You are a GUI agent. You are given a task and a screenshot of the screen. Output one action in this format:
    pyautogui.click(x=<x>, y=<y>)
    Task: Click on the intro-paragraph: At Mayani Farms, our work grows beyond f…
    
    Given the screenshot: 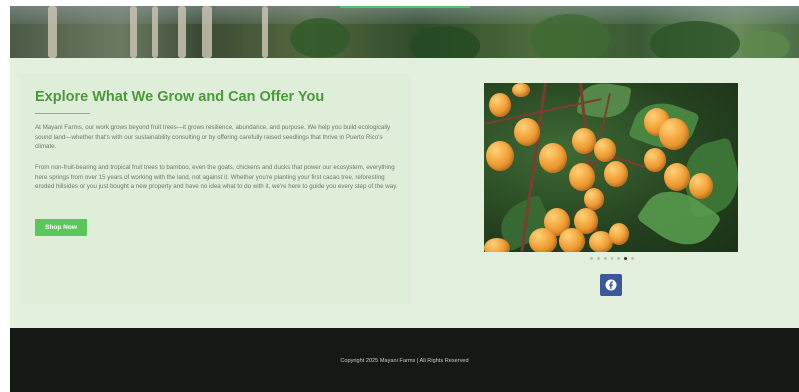 What is the action you would take?
    pyautogui.click(x=213, y=137)
    